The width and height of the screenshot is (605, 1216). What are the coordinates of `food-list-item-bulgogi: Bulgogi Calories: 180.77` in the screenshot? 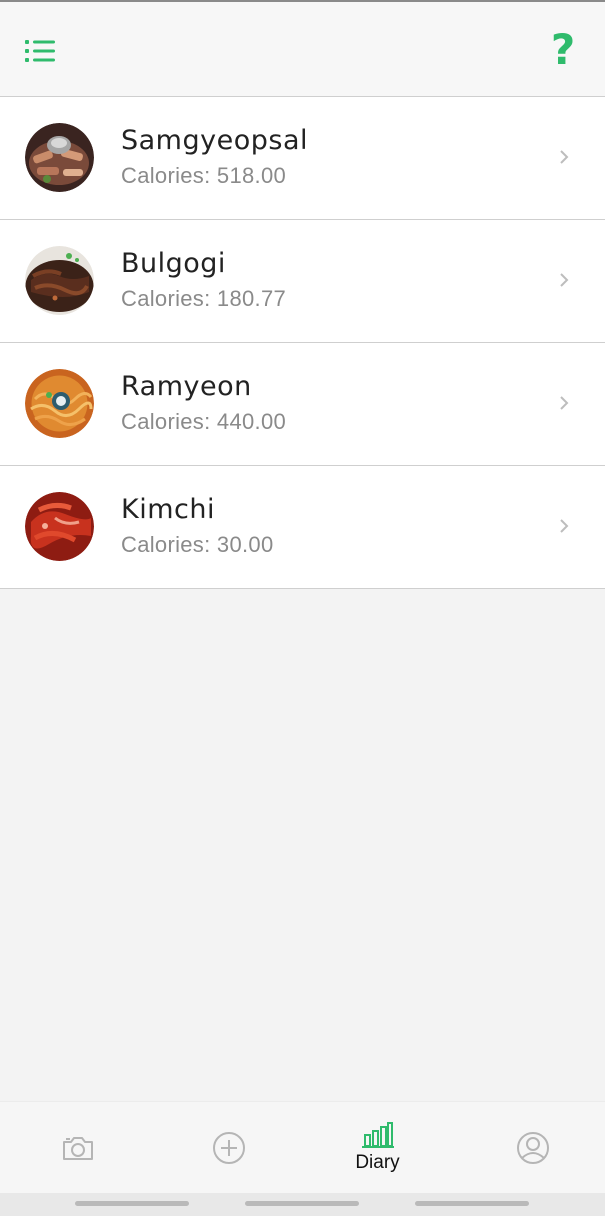 It's located at (302, 281).